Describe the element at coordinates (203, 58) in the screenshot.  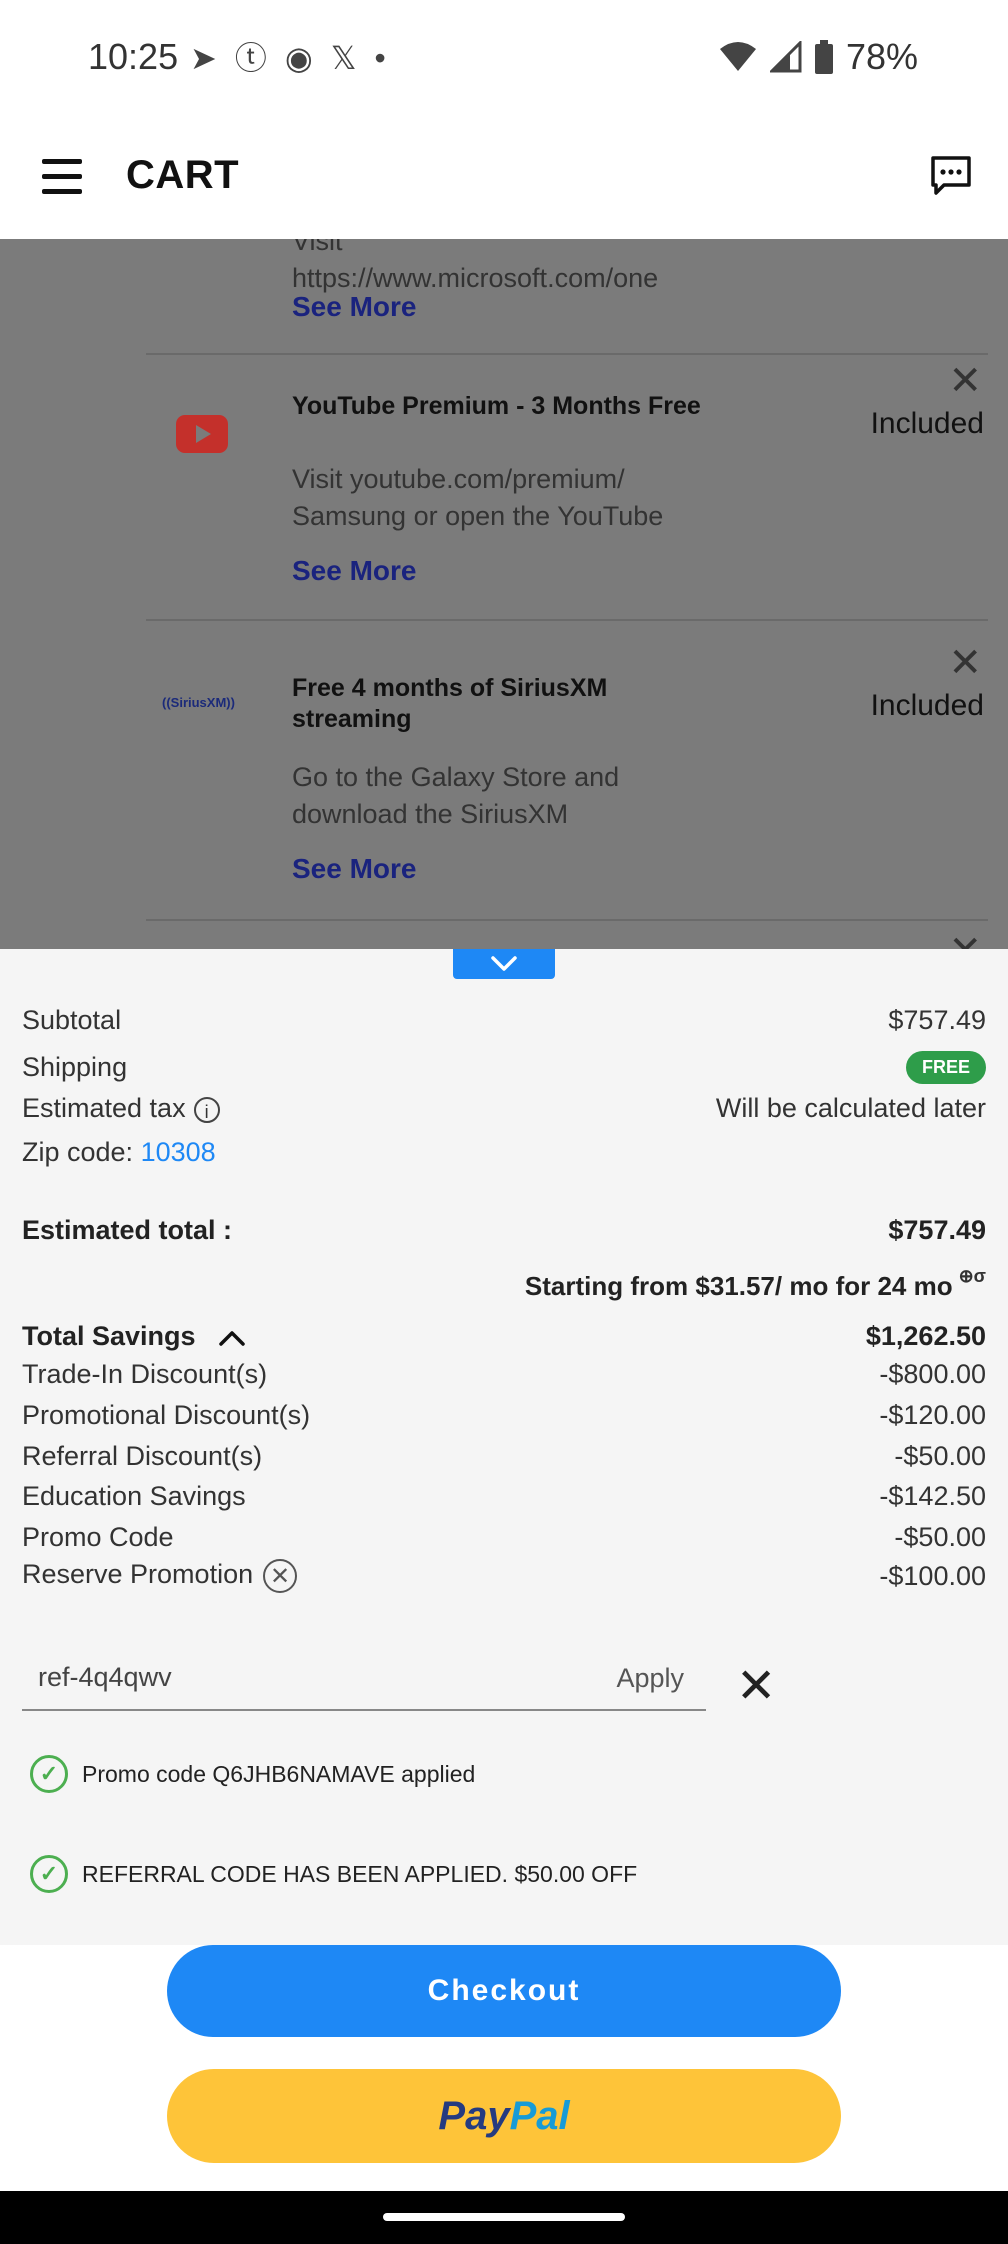
I see `telegram-icon: ➤` at that location.